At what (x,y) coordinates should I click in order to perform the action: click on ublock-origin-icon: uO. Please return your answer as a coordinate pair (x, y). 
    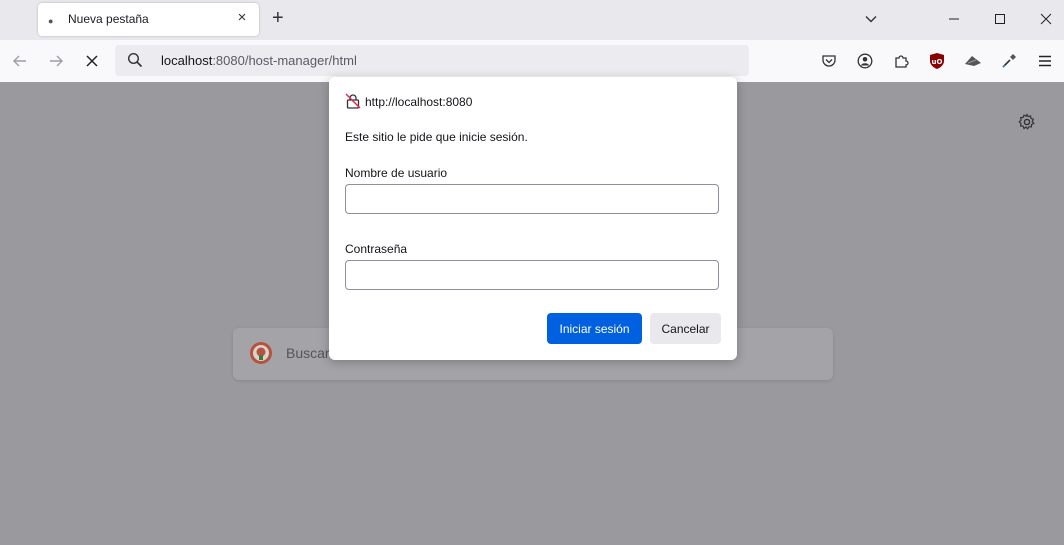
    Looking at the image, I should click on (937, 61).